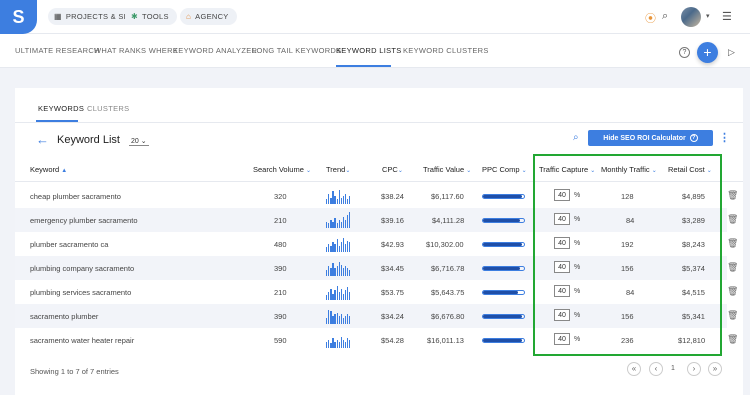 The height and width of the screenshot is (395, 750). I want to click on chevron-down-icon: ▾, so click(708, 16).